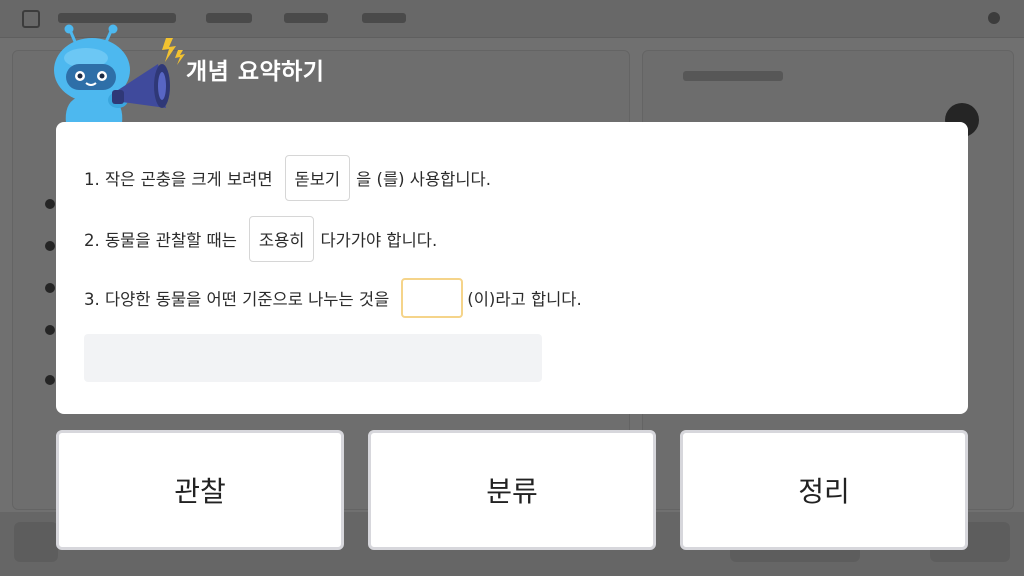 The image size is (1024, 576). I want to click on summary-sentence-1: 1. 작은 곤충을 크게 보려면 돋보기 을 (를) 사용합니다., so click(287, 178).